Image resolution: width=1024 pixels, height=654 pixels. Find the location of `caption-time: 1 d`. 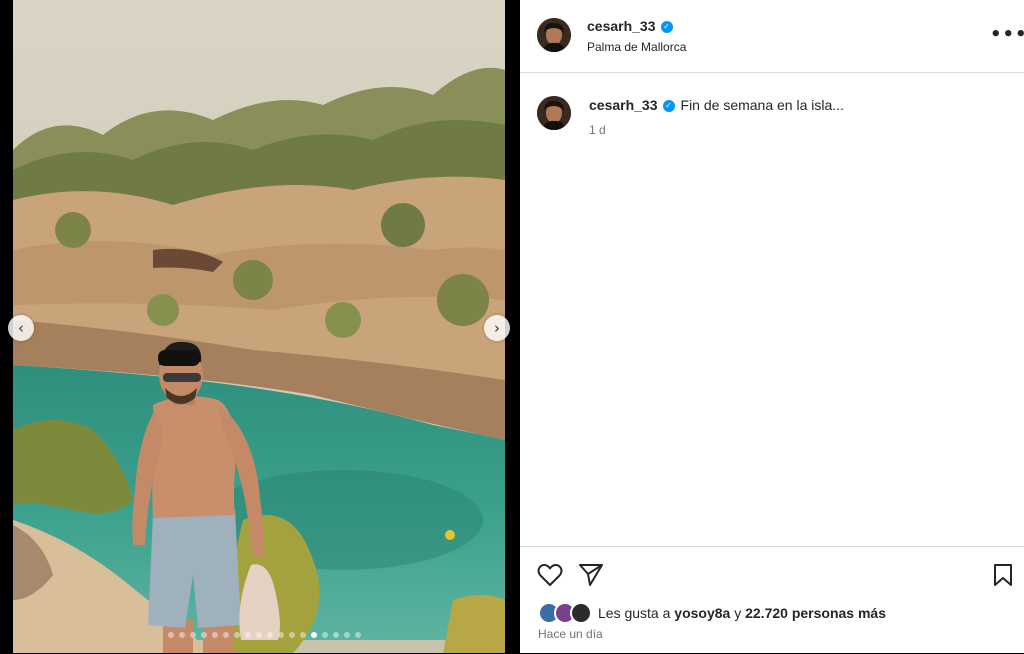

caption-time: 1 d is located at coordinates (597, 130).